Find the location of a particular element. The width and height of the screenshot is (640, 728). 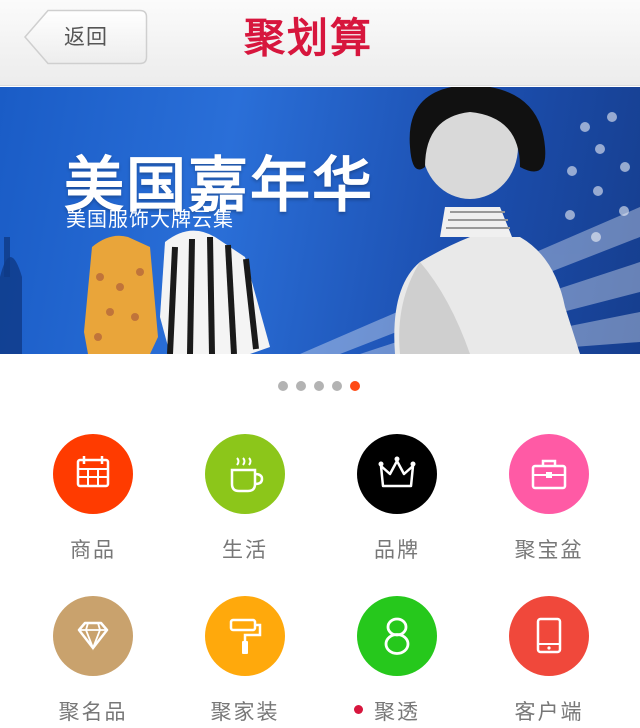

juhuasuan-logo: 聚划算 is located at coordinates (308, 38).